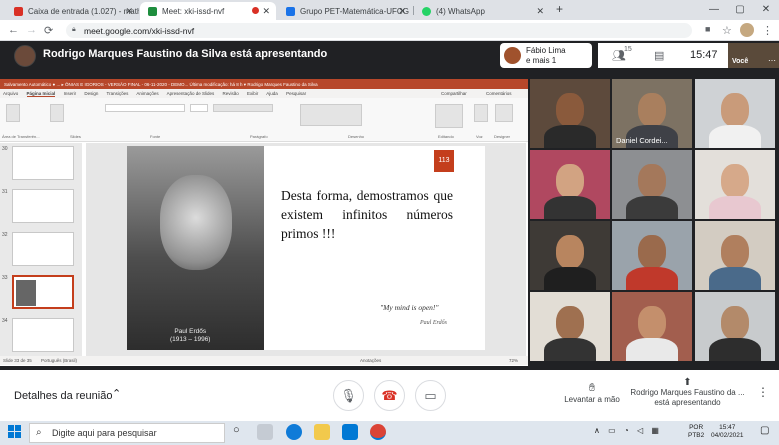 The width and height of the screenshot is (779, 445). What do you see at coordinates (714, 10) in the screenshot?
I see `minimize-button: —` at bounding box center [714, 10].